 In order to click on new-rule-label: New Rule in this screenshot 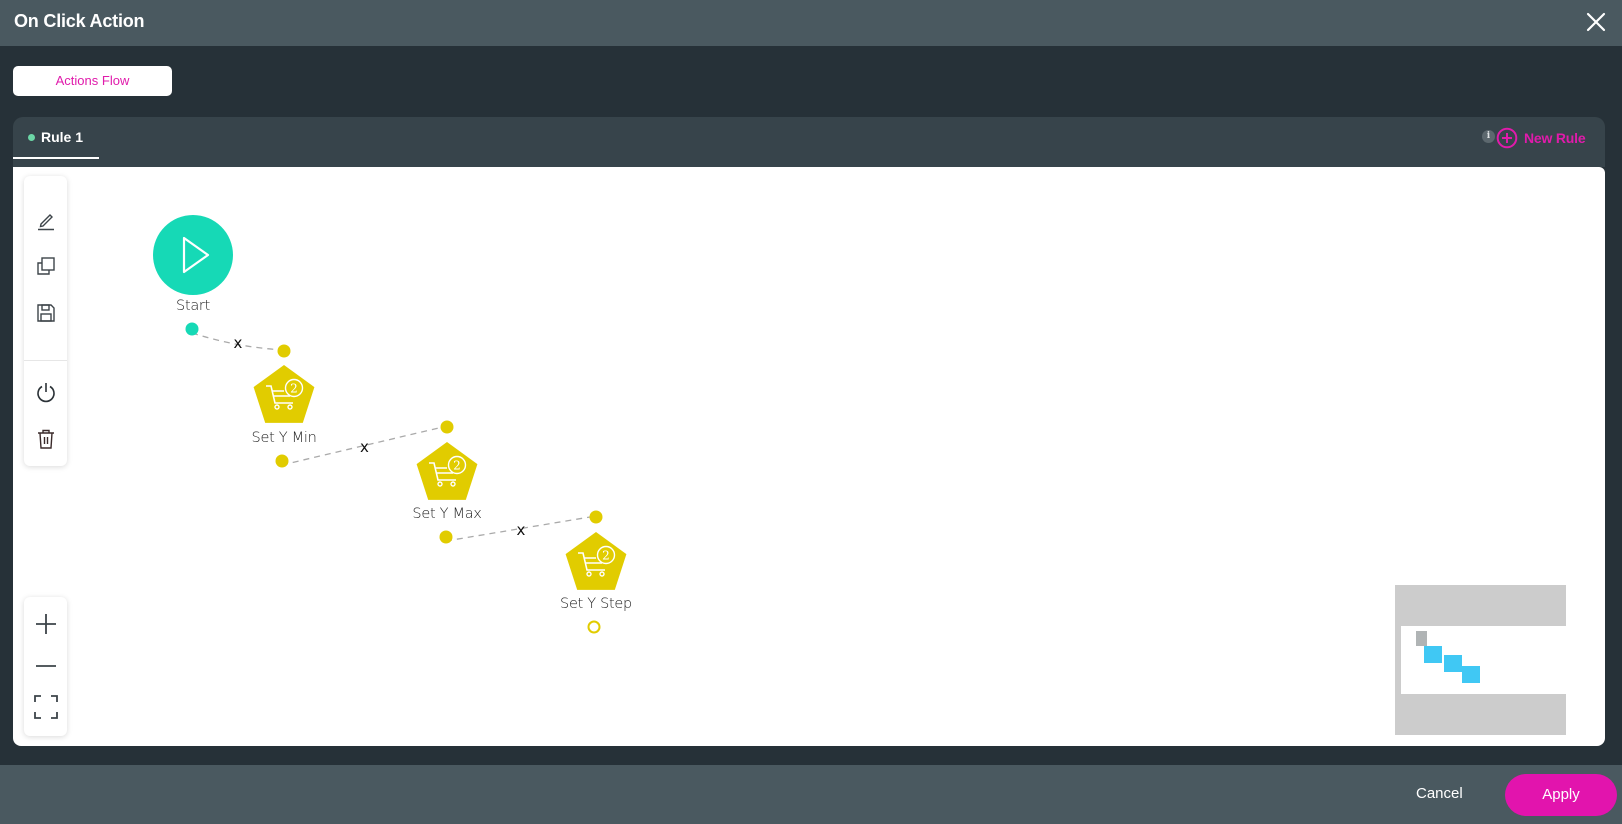, I will do `click(1555, 138)`.